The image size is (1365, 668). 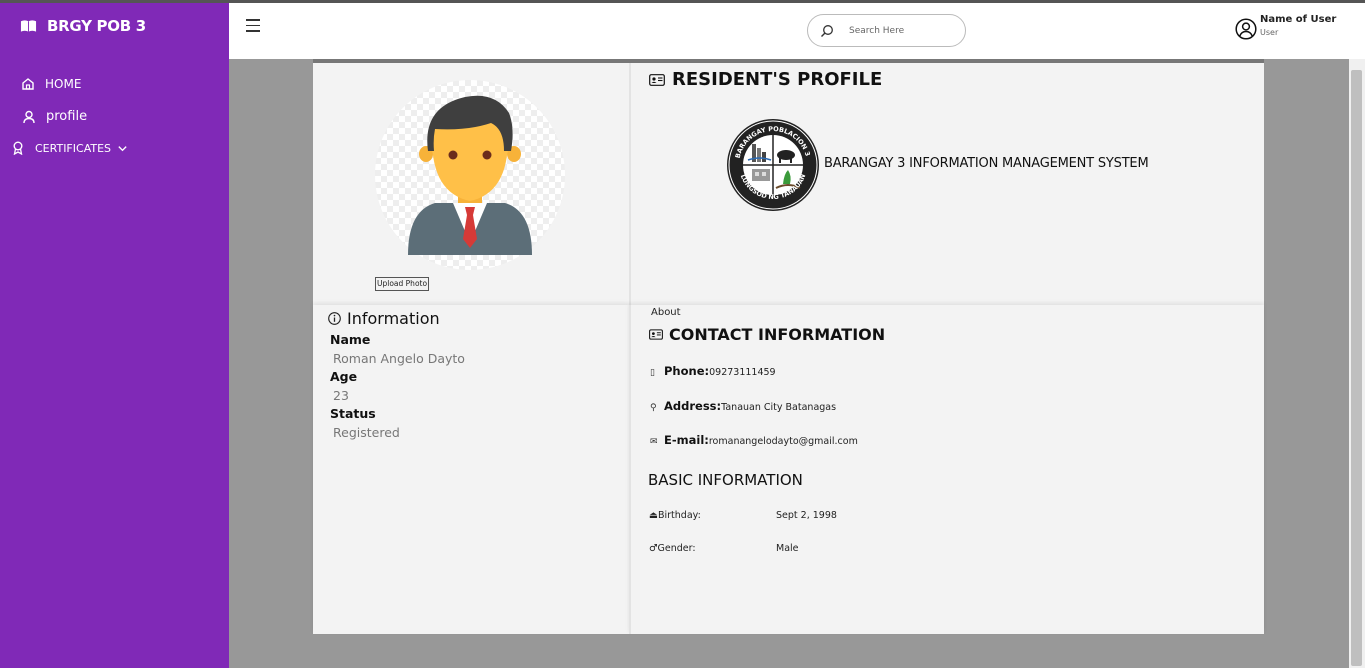 What do you see at coordinates (742, 372) in the screenshot?
I see `phone-value: 09273111459` at bounding box center [742, 372].